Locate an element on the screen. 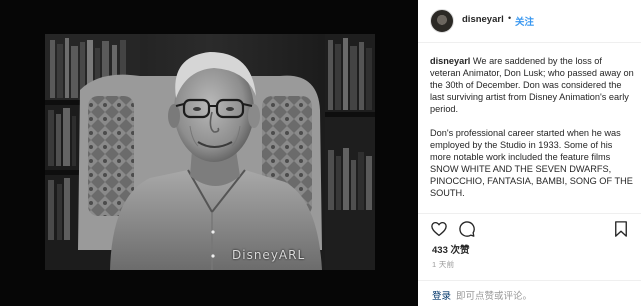  bookmark-icon is located at coordinates (621, 229).